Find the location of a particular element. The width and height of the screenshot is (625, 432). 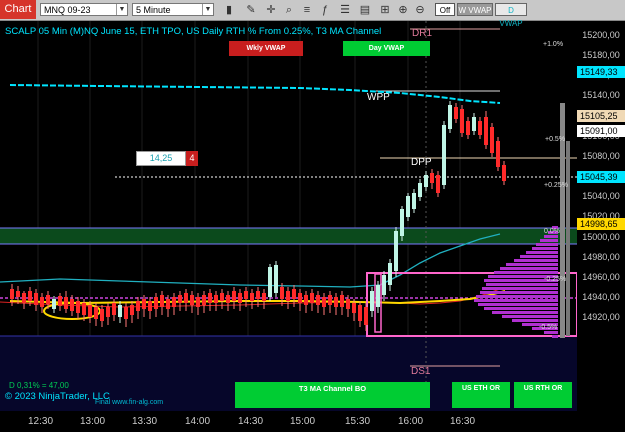

order-quantity-tag: 4 is located at coordinates (192, 158).